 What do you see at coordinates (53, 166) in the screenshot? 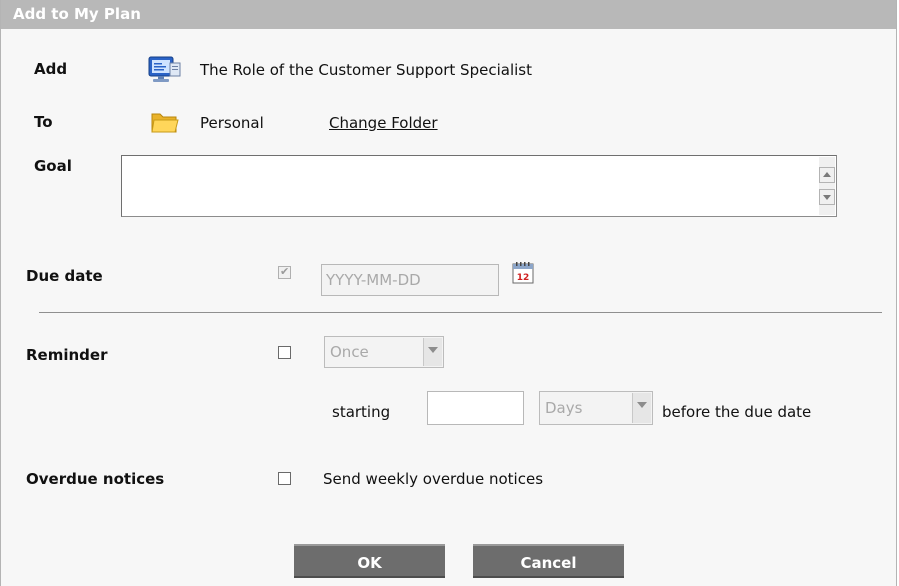
I see `goal-label: Goal` at bounding box center [53, 166].